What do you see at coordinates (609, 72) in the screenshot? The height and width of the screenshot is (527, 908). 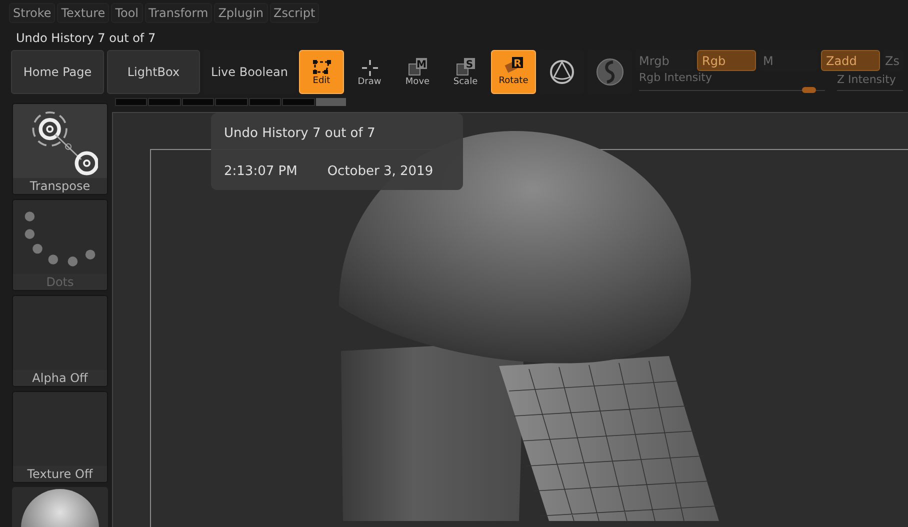 I see `spotlight-icon` at bounding box center [609, 72].